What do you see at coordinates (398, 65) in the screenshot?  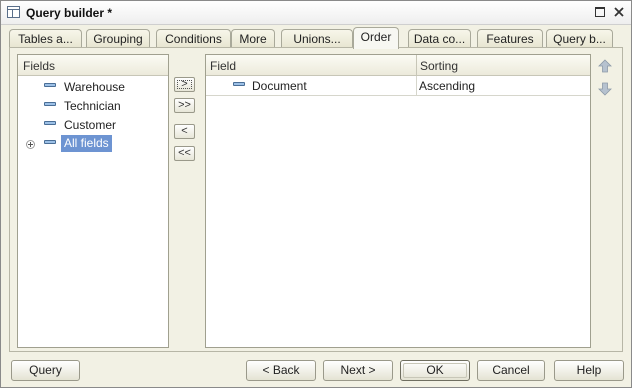 I see `order-table-header: Field Sorting` at bounding box center [398, 65].